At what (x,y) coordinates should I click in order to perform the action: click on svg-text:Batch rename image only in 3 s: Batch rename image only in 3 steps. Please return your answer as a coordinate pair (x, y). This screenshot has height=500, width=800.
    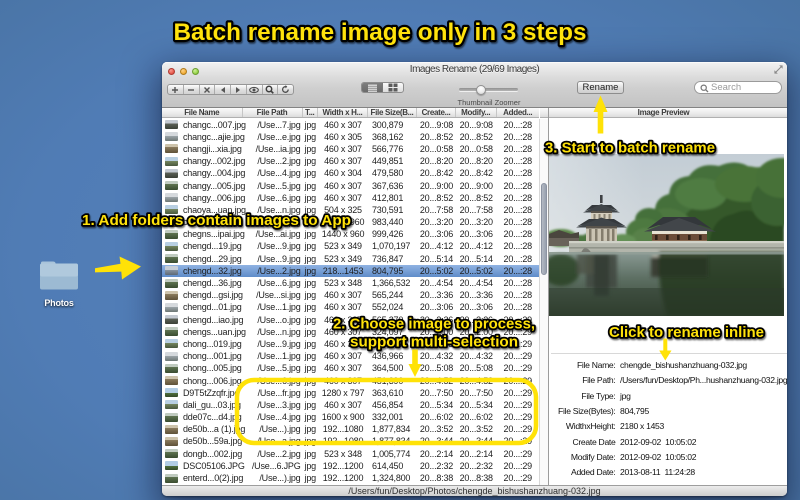
    Looking at the image, I should click on (380, 32).